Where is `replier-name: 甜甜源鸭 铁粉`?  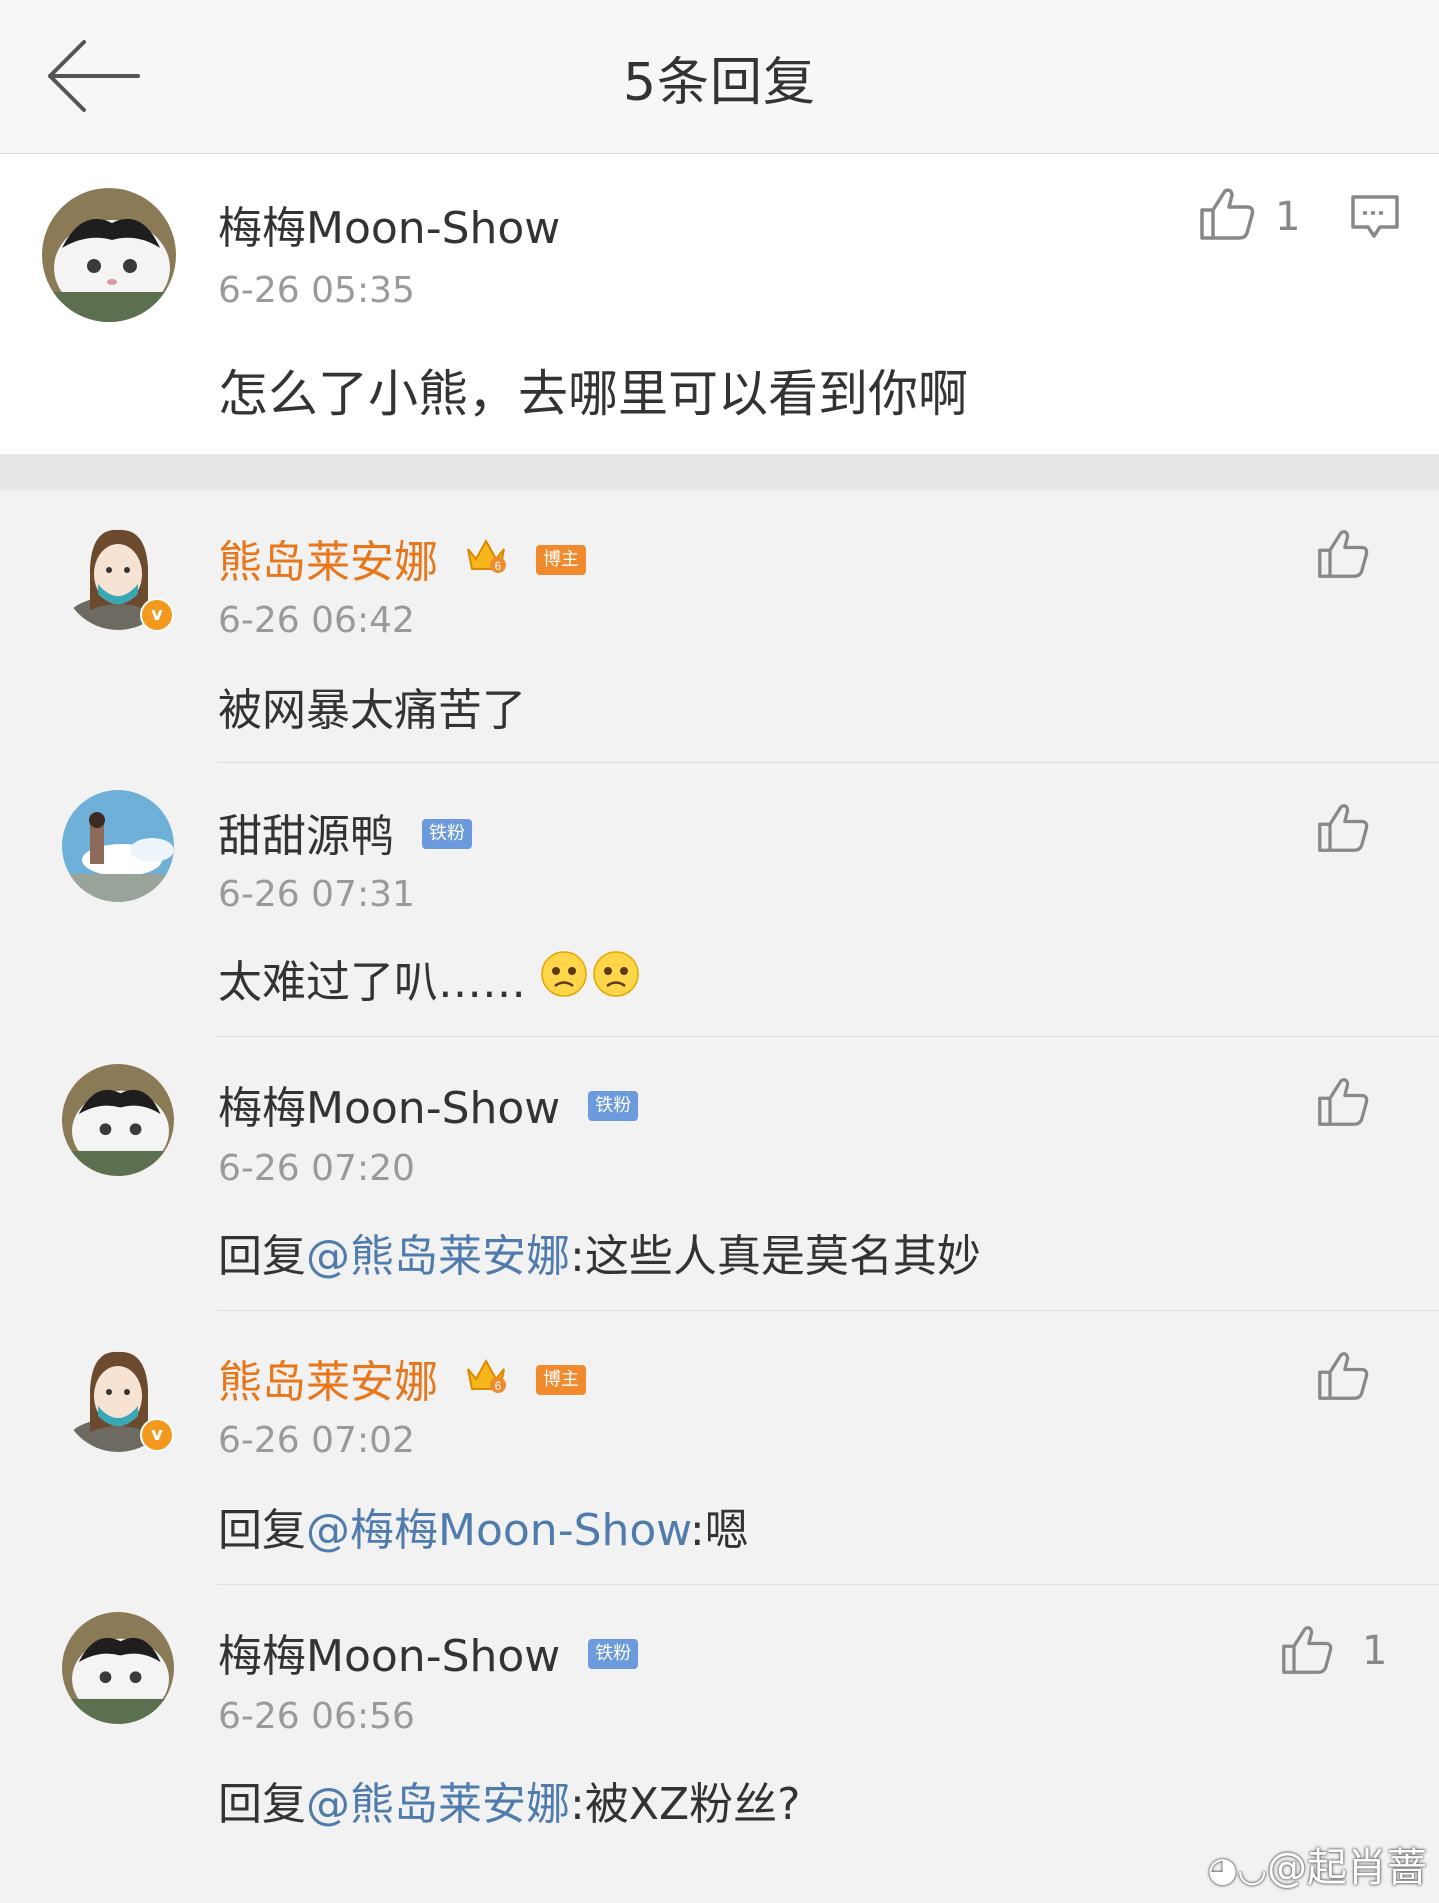 replier-name: 甜甜源鸭 铁粉 is located at coordinates (345, 832).